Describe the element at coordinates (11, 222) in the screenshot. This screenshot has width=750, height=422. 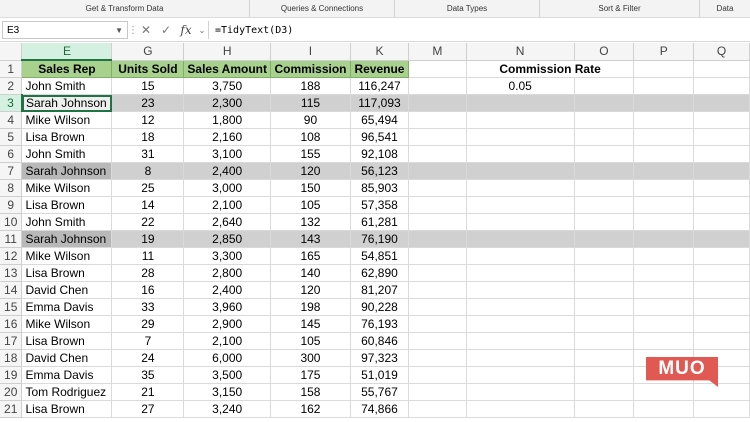
I see `row-header: 10` at that location.